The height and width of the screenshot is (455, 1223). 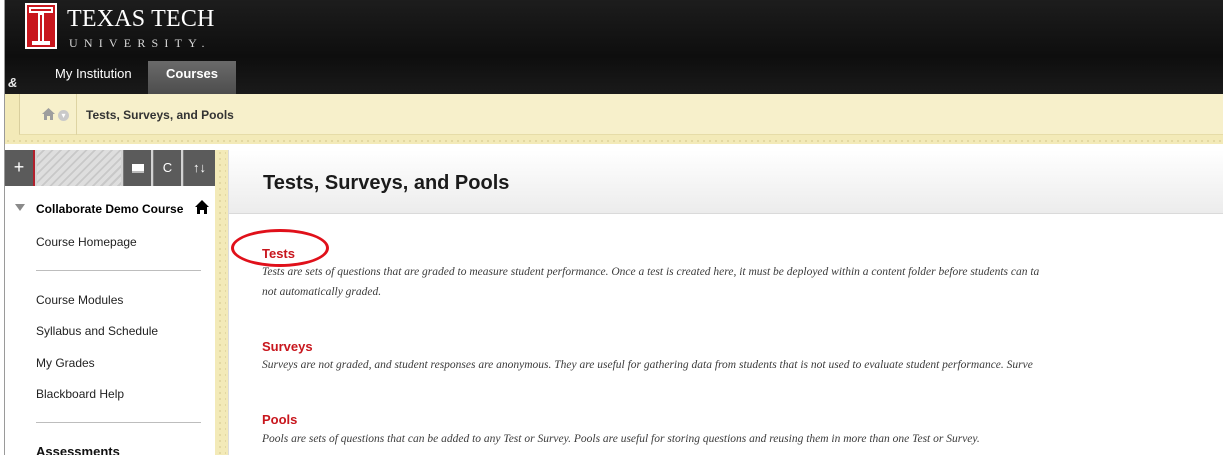 What do you see at coordinates (199, 168) in the screenshot?
I see `reorder-button: ↑↓` at bounding box center [199, 168].